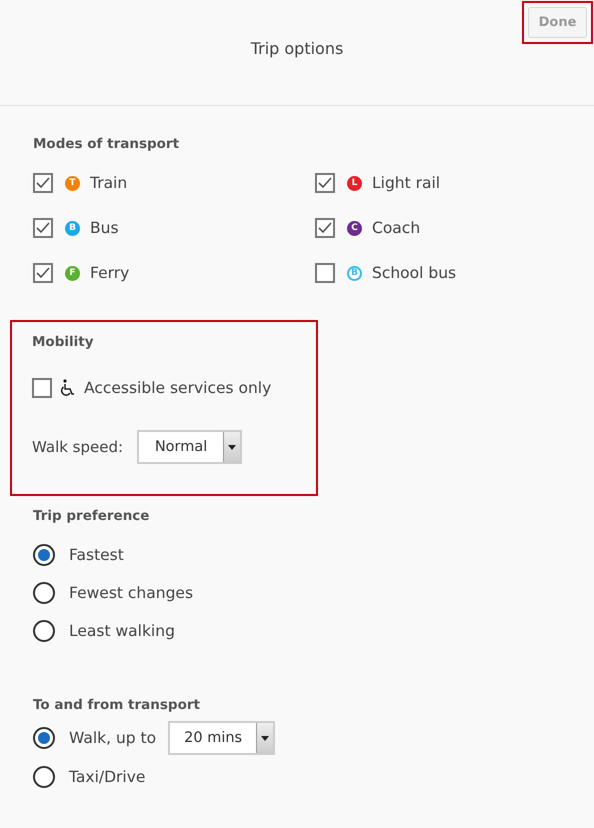 The height and width of the screenshot is (828, 594). Describe the element at coordinates (354, 183) in the screenshot. I see `transport-badge: L` at that location.